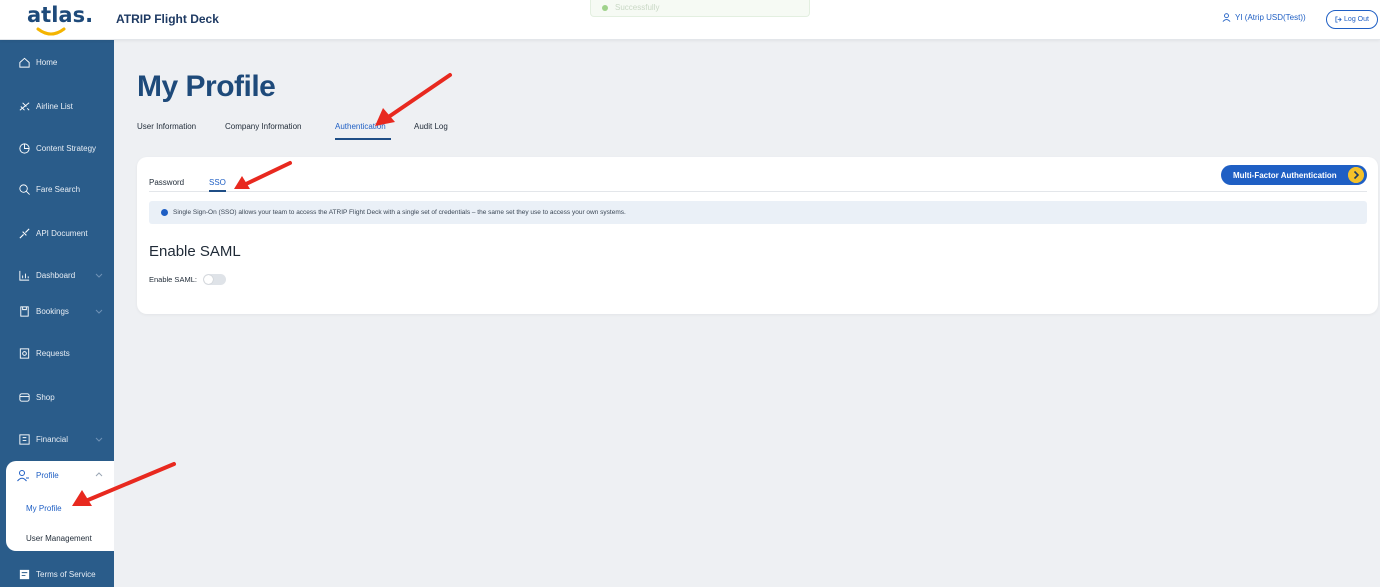  I want to click on sidebar-item-label: Terms of Service, so click(66, 574).